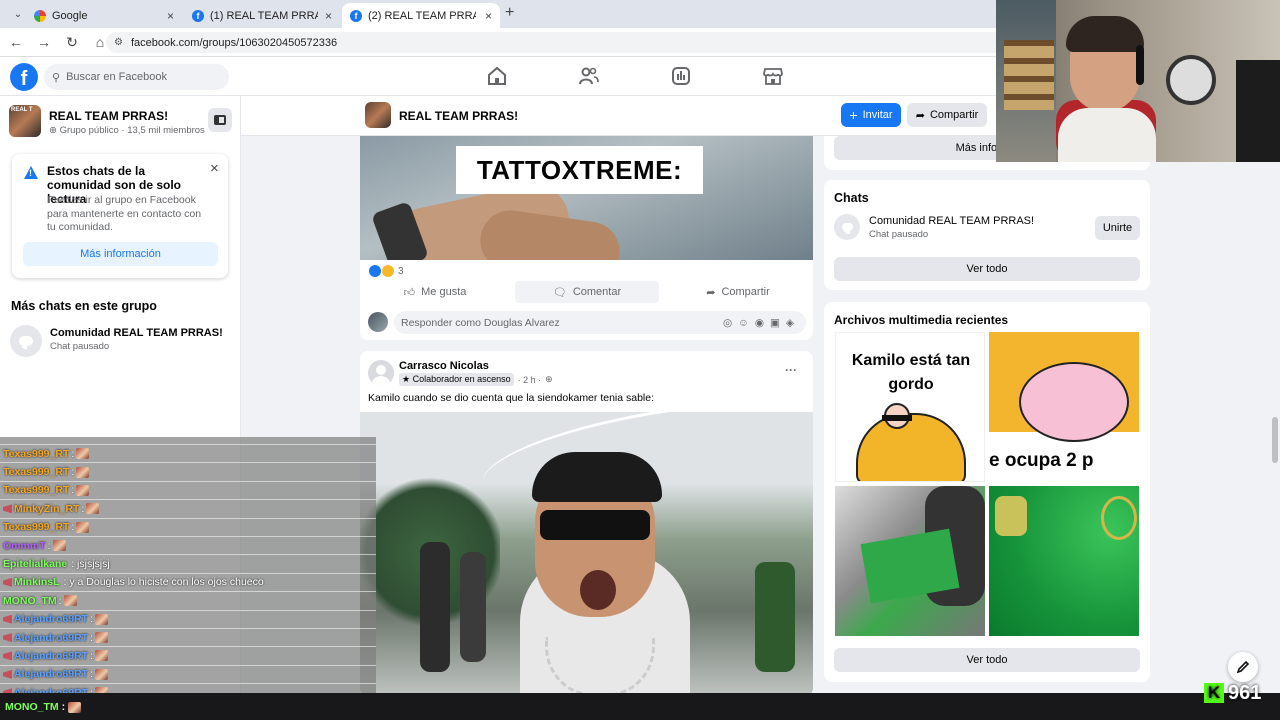  Describe the element at coordinates (136, 77) in the screenshot. I see `search-input: ⚲ Buscar en Facebook` at that location.